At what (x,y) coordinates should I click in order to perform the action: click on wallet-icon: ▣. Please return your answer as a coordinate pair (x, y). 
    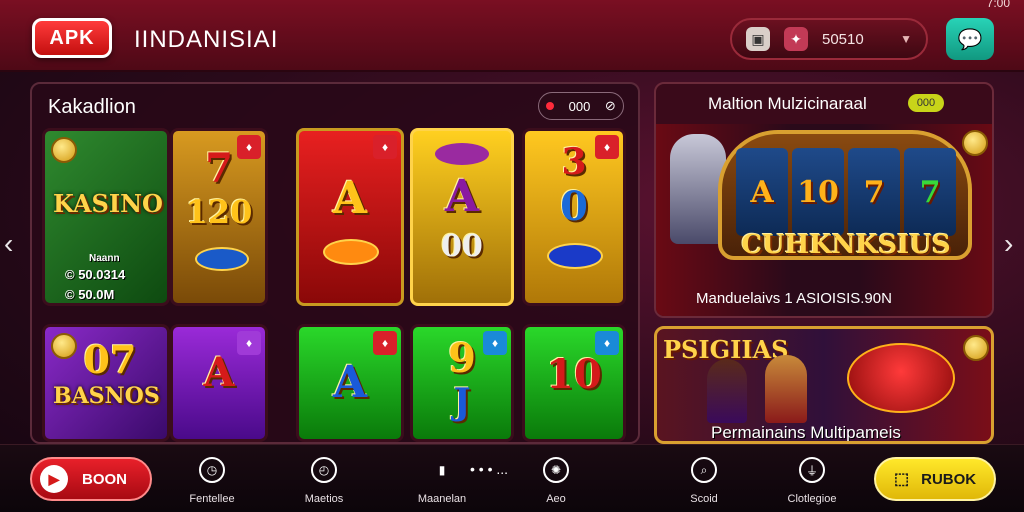
    Looking at the image, I should click on (758, 39).